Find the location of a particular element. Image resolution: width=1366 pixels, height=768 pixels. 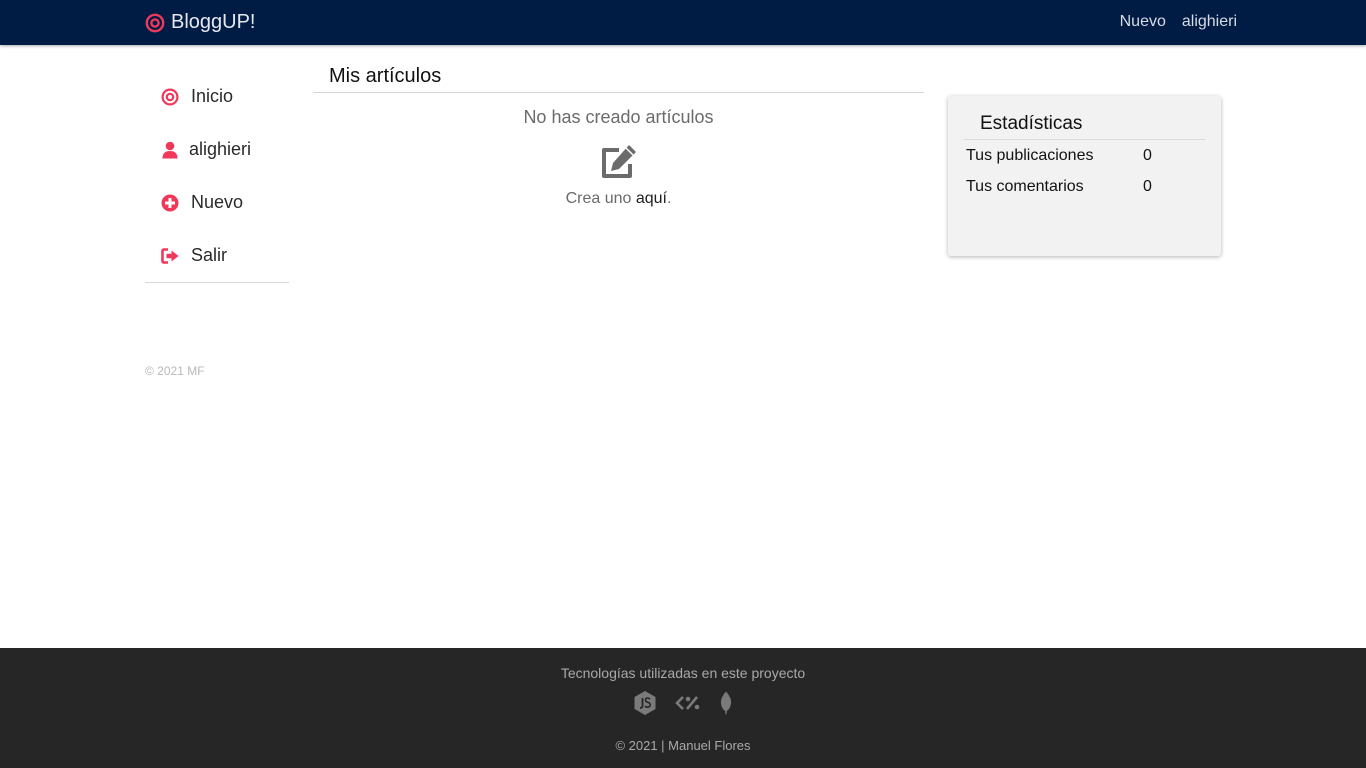

footer-copyright: © 2021 | Manuel Flores is located at coordinates (683, 745).